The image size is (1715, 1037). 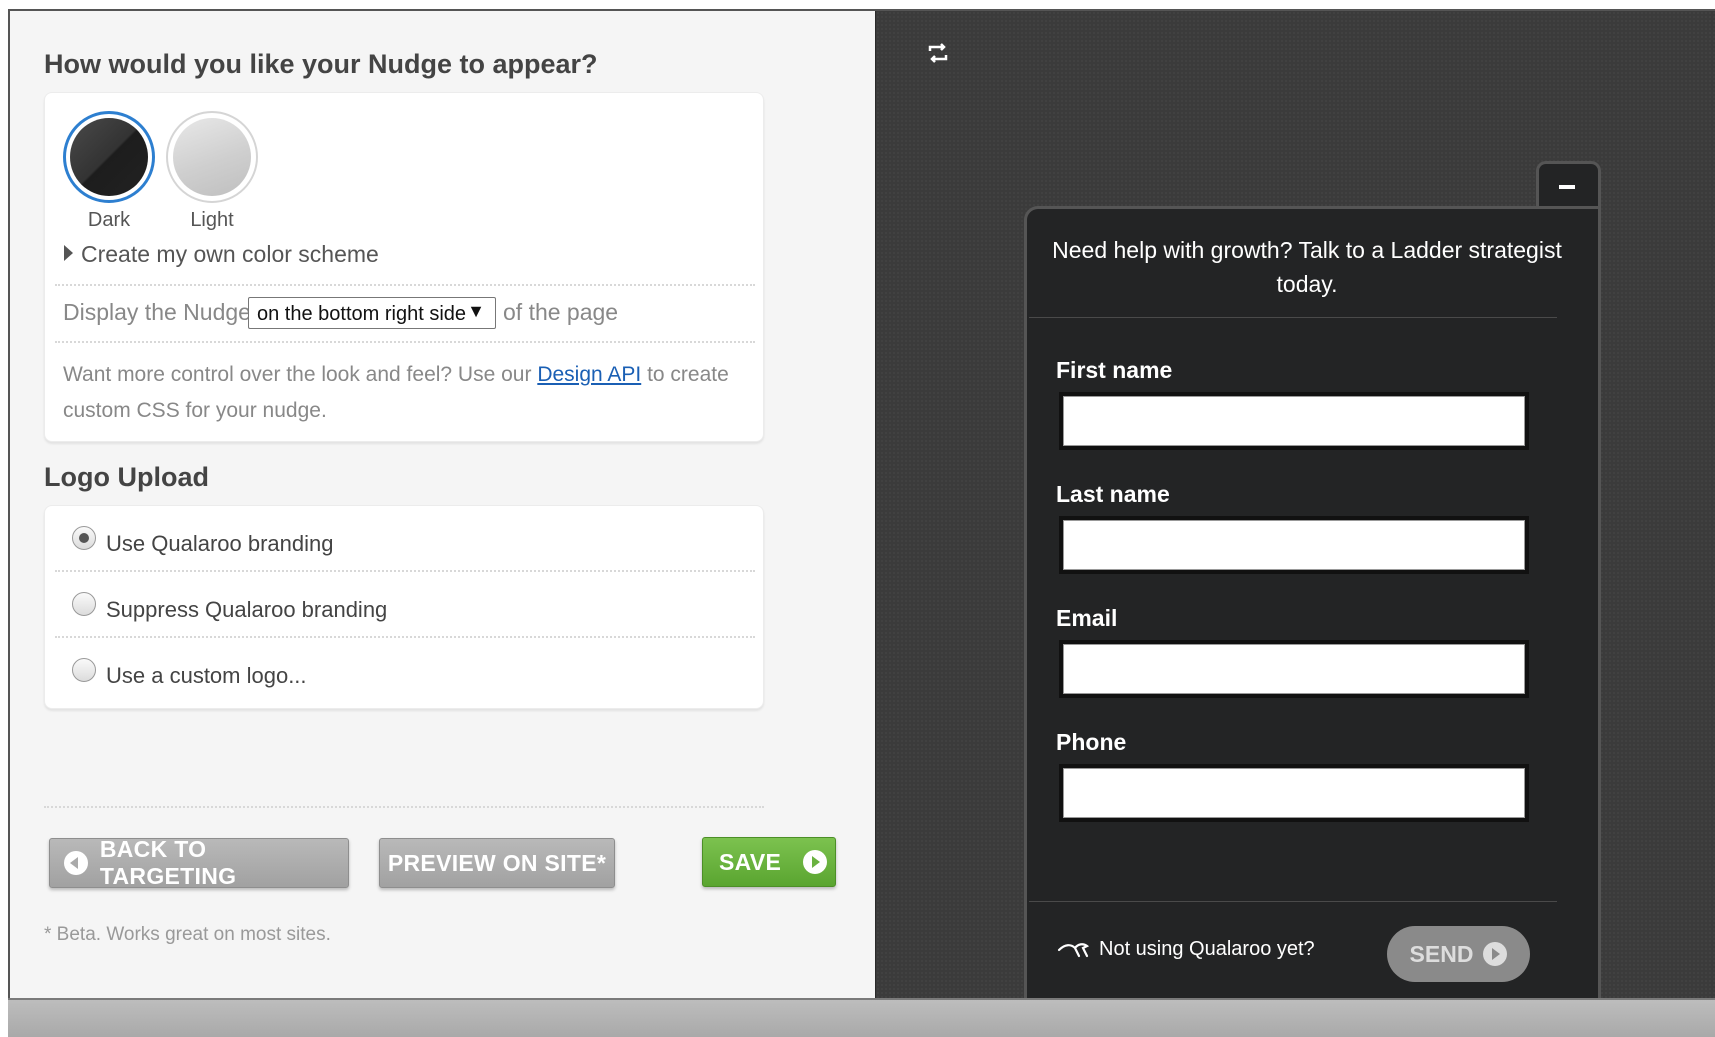 What do you see at coordinates (109, 220) in the screenshot?
I see `dark-theme-label: Dark` at bounding box center [109, 220].